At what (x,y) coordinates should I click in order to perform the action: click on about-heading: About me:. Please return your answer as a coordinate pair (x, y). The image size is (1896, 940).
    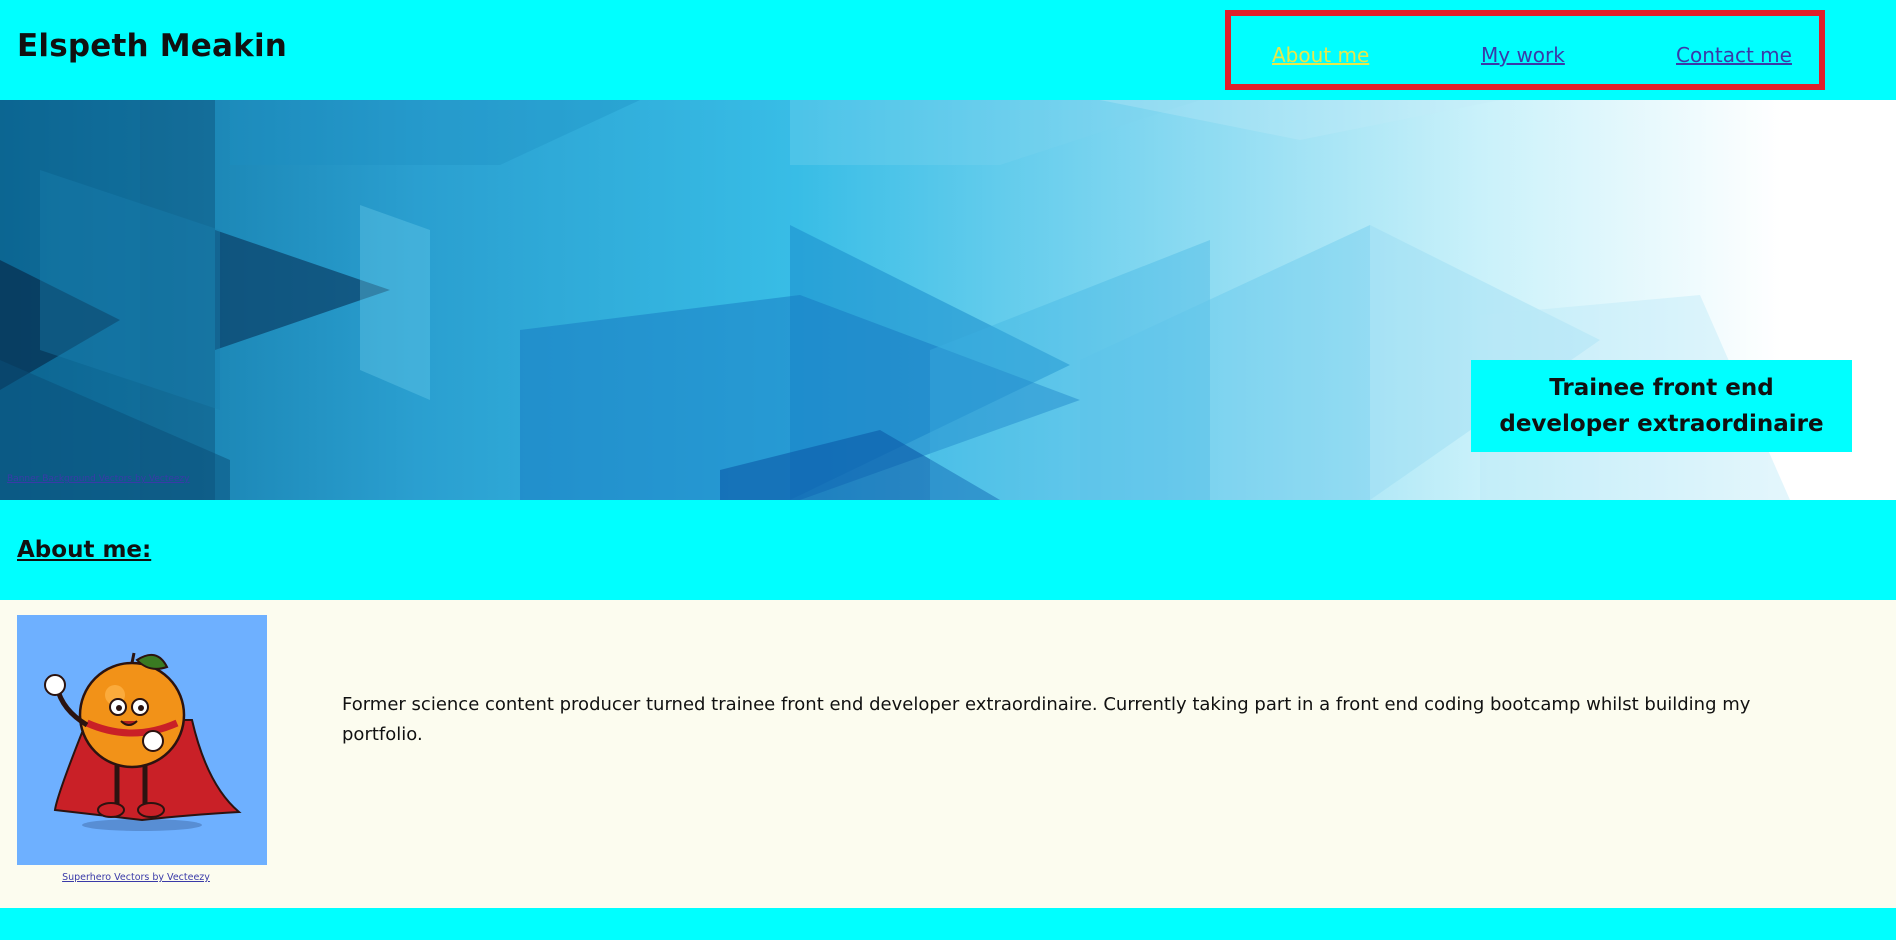
    Looking at the image, I should click on (84, 550).